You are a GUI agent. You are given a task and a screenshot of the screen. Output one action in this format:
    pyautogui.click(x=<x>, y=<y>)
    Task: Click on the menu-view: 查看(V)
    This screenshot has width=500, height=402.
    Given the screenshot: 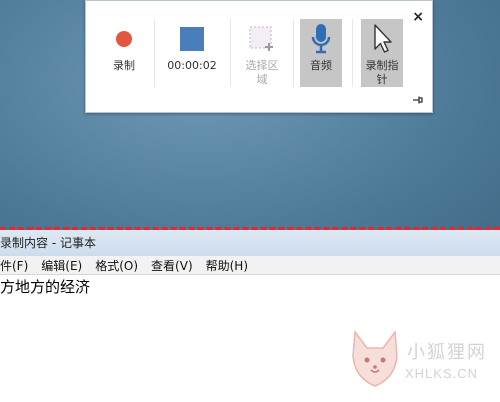 What is the action you would take?
    pyautogui.click(x=172, y=265)
    